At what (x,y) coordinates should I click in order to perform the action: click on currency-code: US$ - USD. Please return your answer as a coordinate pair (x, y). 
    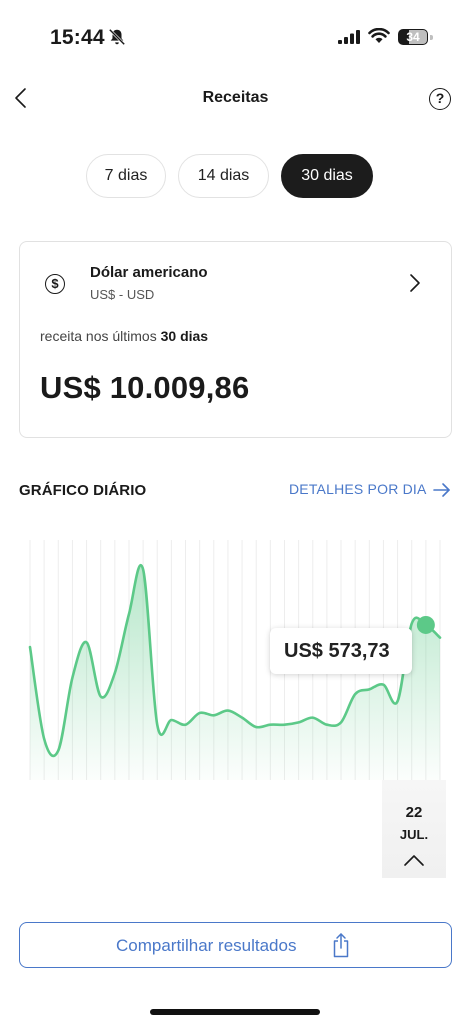
    Looking at the image, I should click on (122, 294).